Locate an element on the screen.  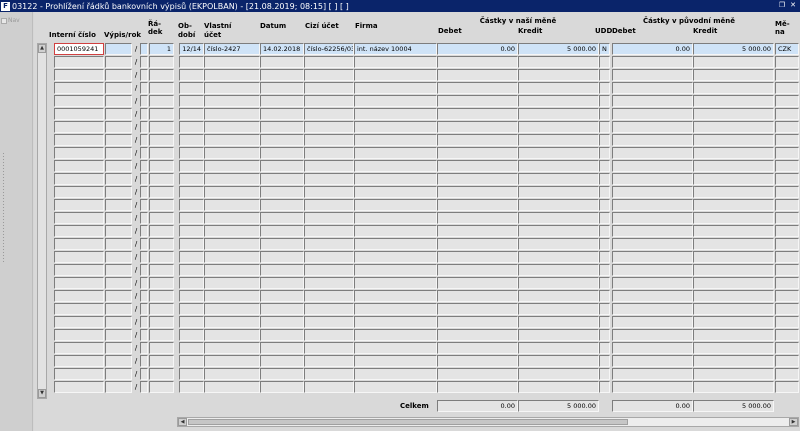
close-icon: ✕ is located at coordinates (793, 5).